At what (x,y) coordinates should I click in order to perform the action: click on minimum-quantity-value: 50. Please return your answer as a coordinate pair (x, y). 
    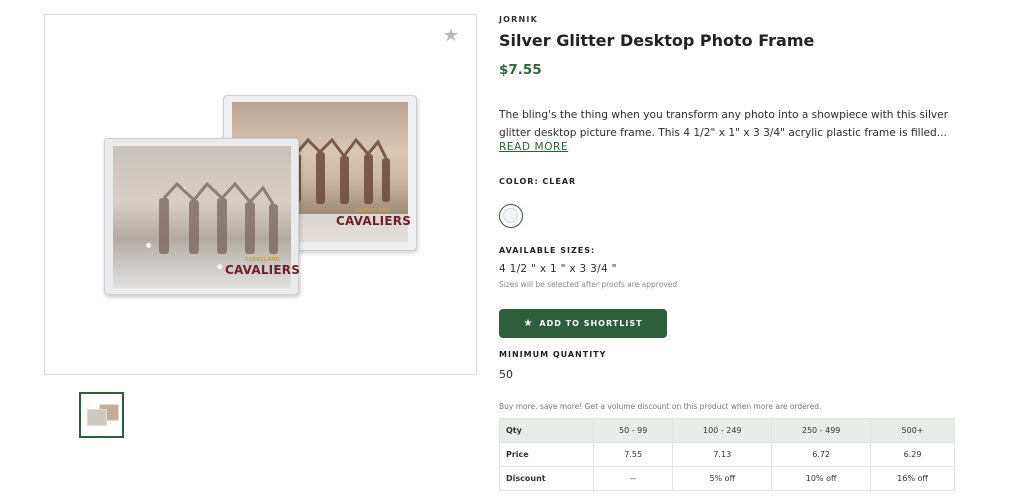
    Looking at the image, I should click on (506, 374).